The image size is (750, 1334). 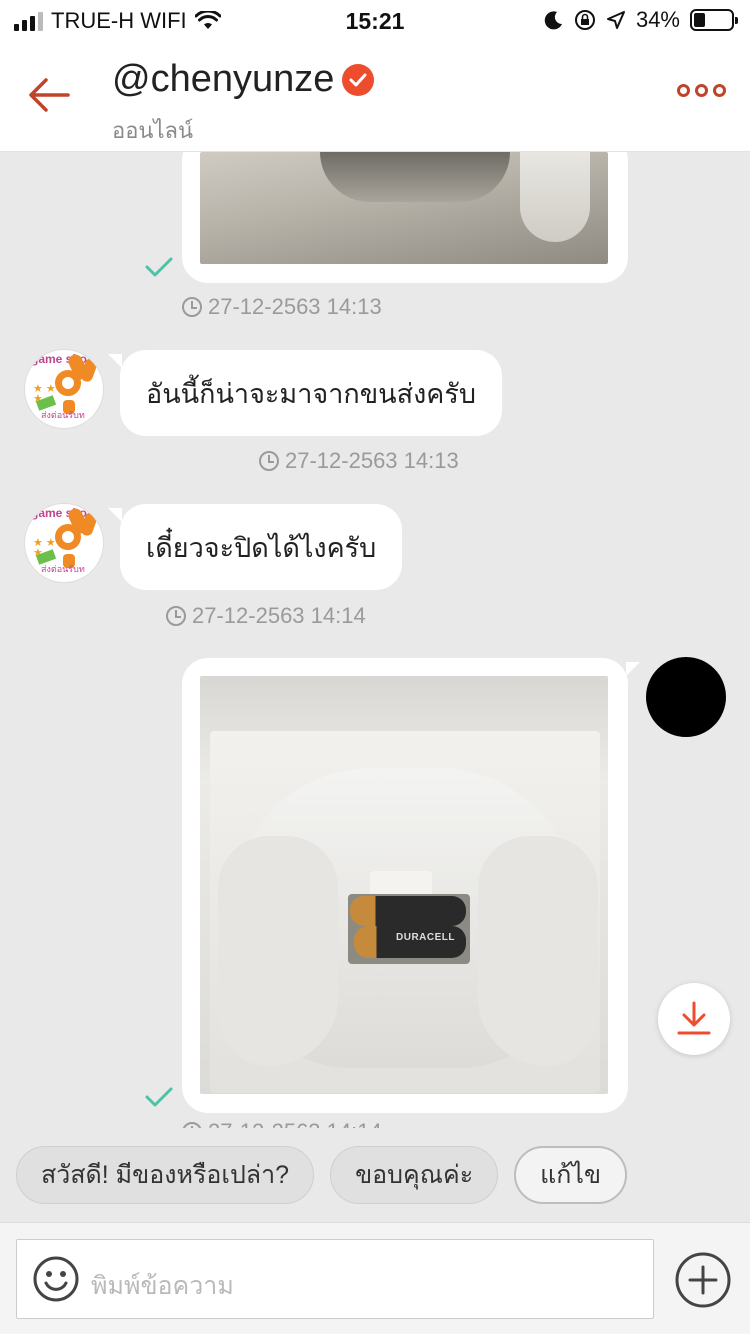 I want to click on chat-header: @chenyunze ออนไลน์, so click(x=375, y=96).